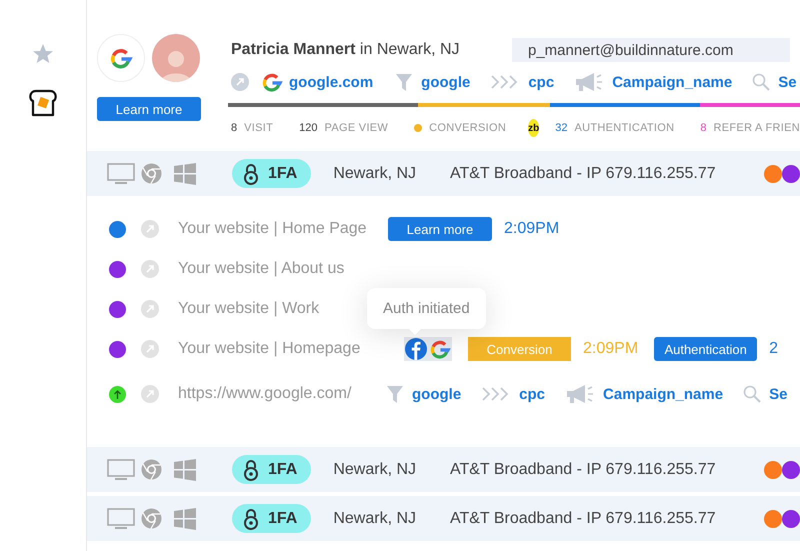  I want to click on page-title: https://www.google.com/, so click(265, 394).